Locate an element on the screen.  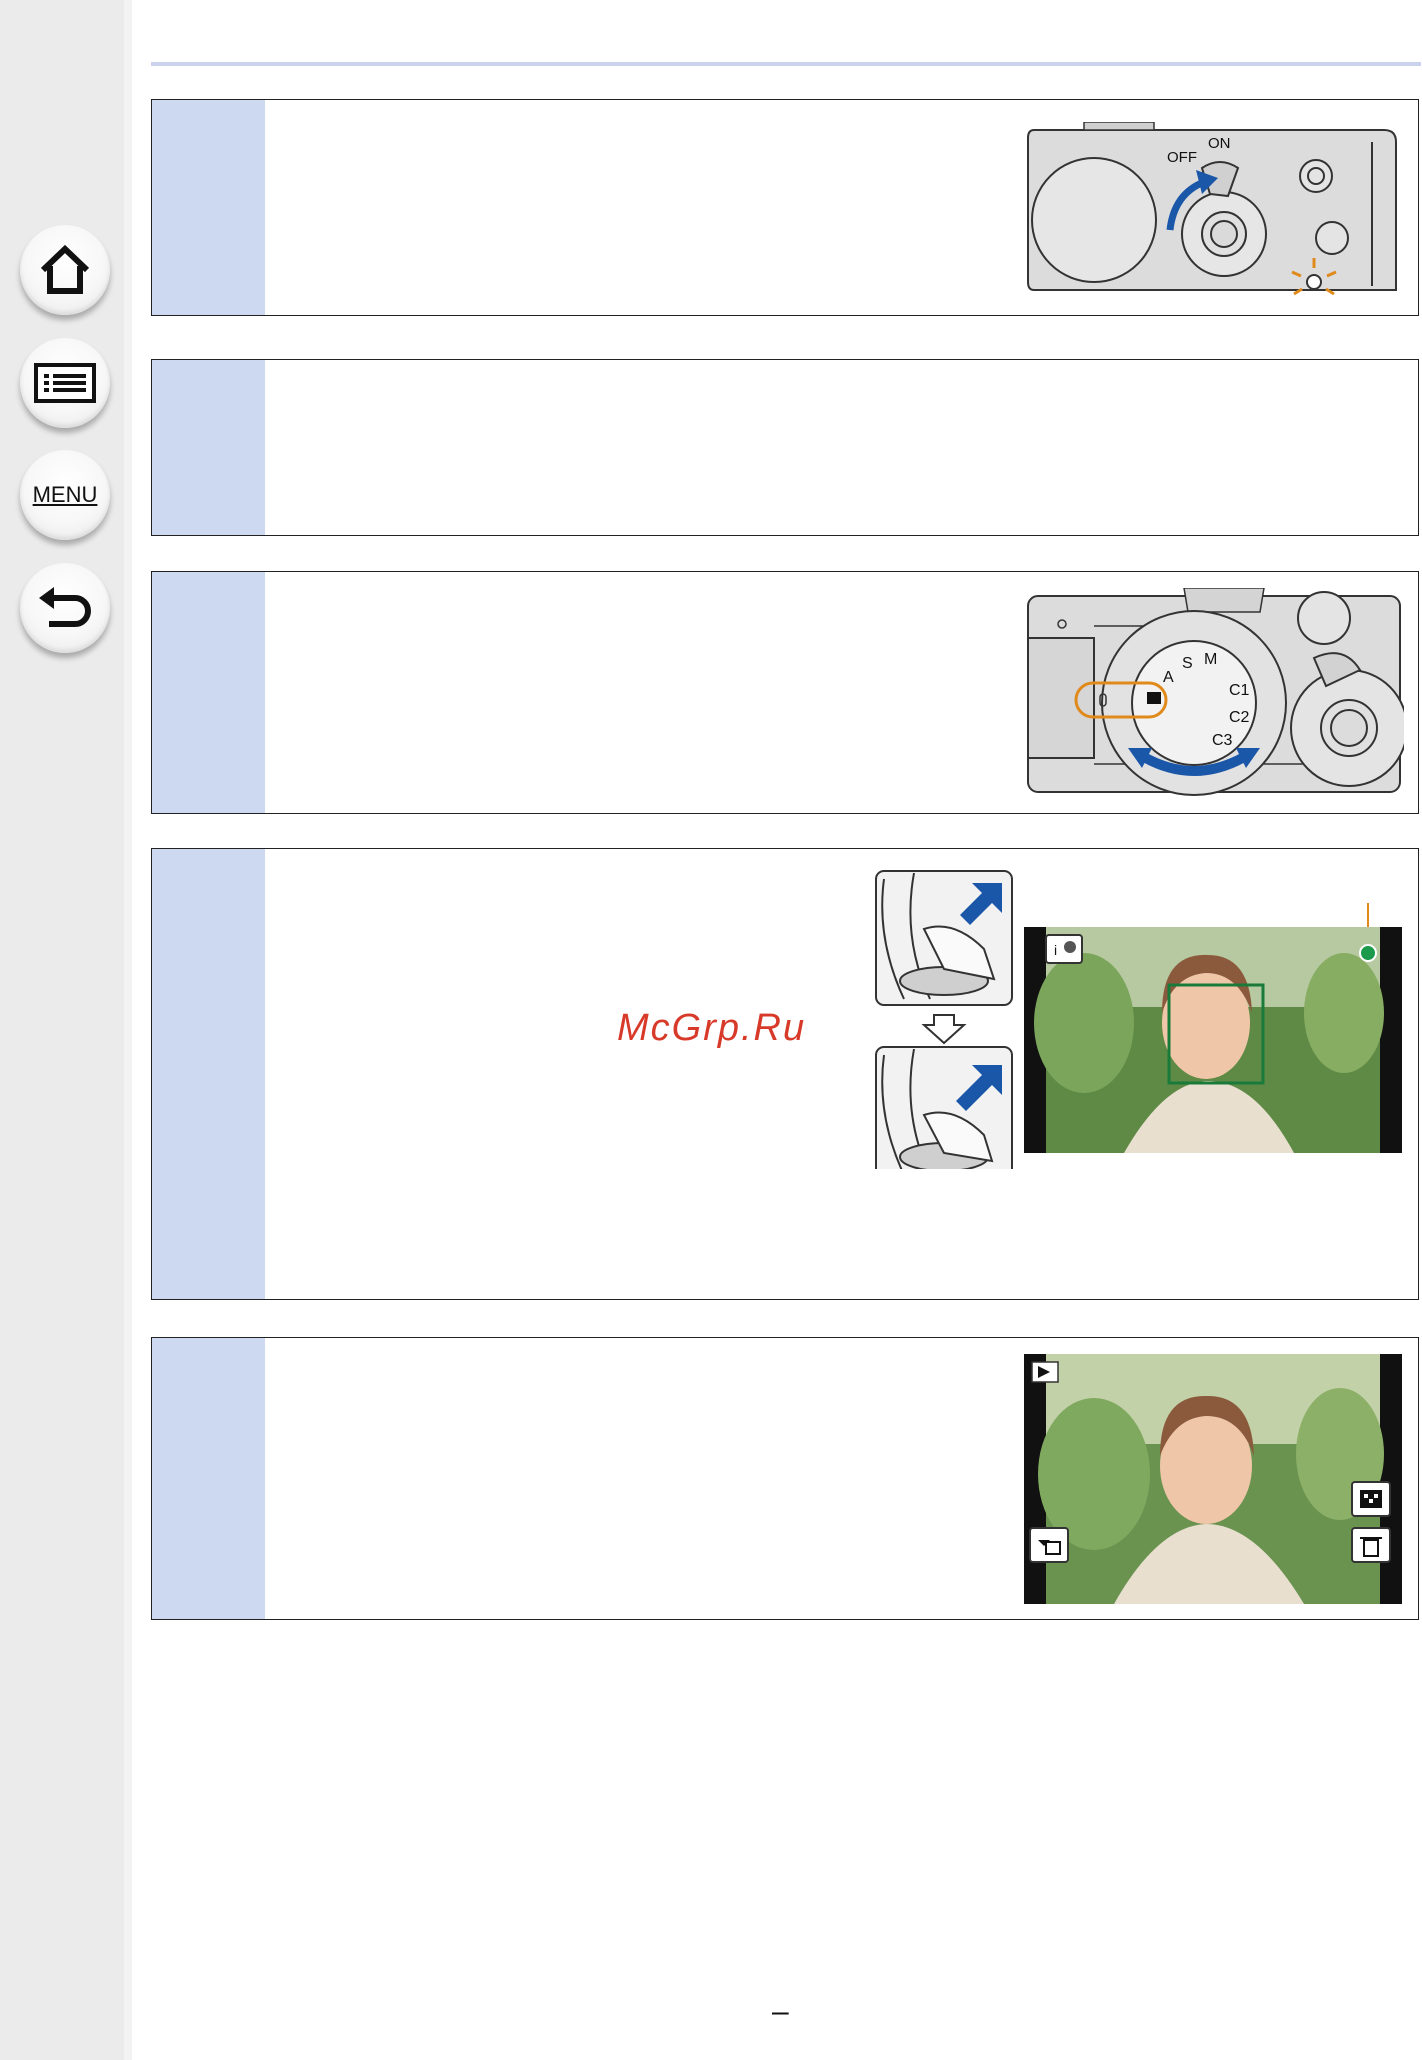
home-icon is located at coordinates (65, 269).